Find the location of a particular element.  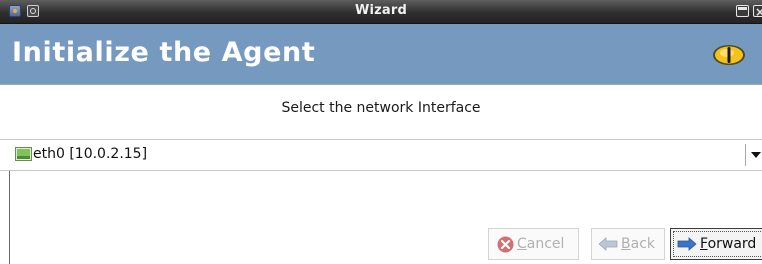

back-arrow-icon is located at coordinates (608, 244).